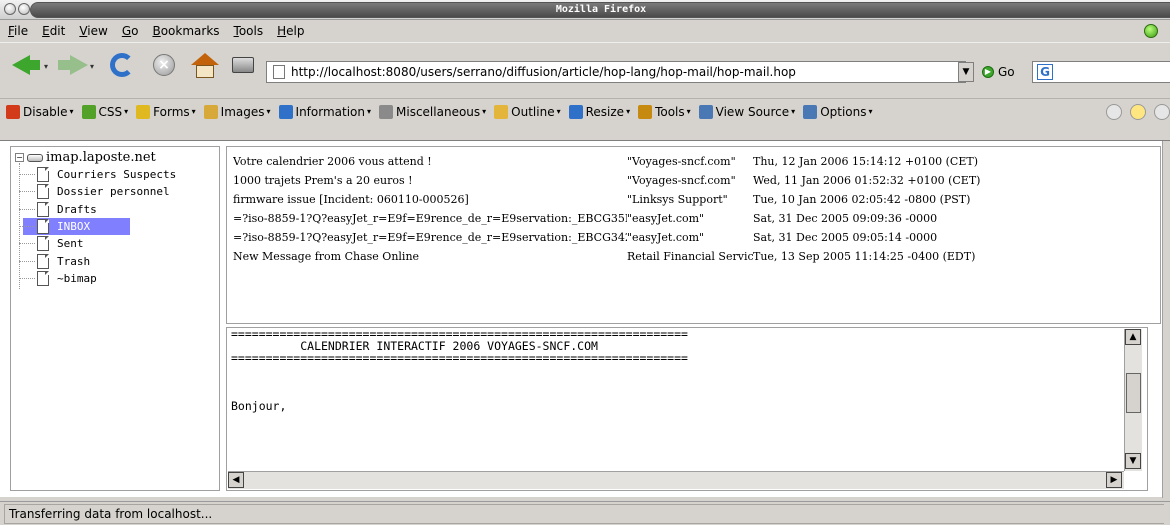  Describe the element at coordinates (1114, 480) in the screenshot. I see `scroll-right-icon: ▶` at that location.